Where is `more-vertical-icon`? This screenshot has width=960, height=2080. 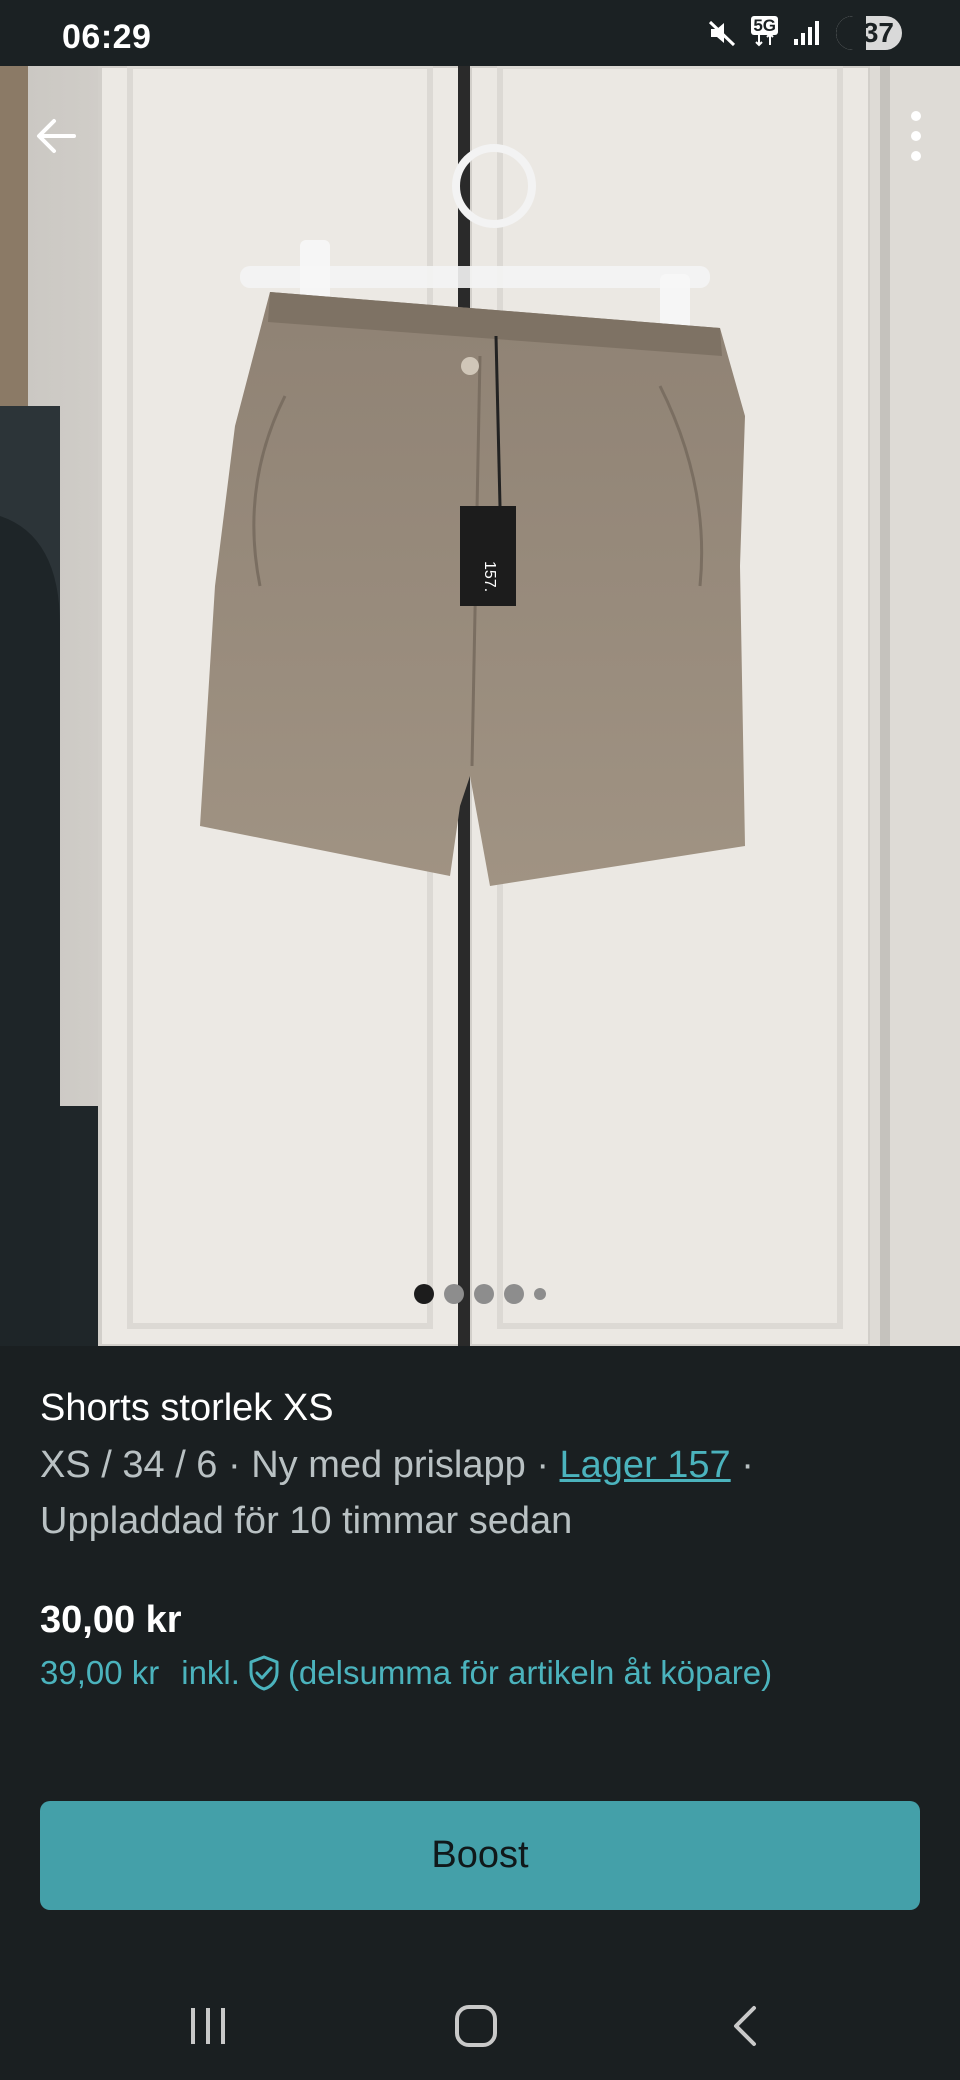 more-vertical-icon is located at coordinates (916, 136).